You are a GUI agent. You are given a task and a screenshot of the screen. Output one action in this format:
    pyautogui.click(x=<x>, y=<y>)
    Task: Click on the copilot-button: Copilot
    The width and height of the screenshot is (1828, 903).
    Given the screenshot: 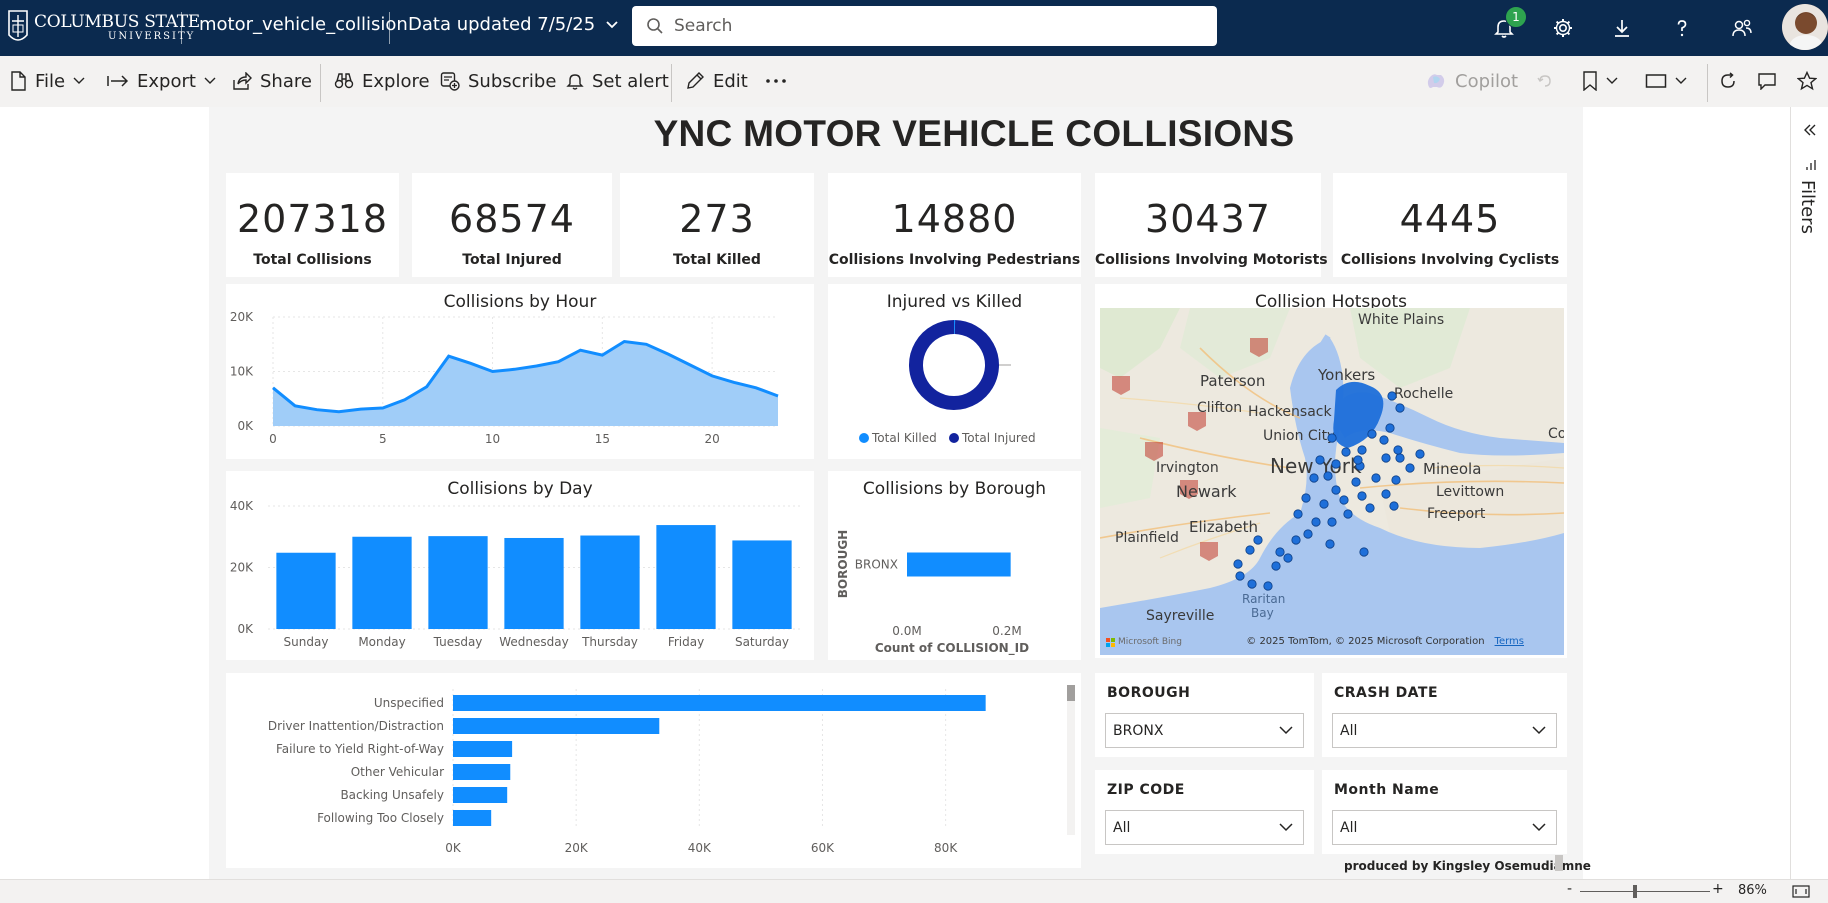 What is the action you would take?
    pyautogui.click(x=1471, y=81)
    